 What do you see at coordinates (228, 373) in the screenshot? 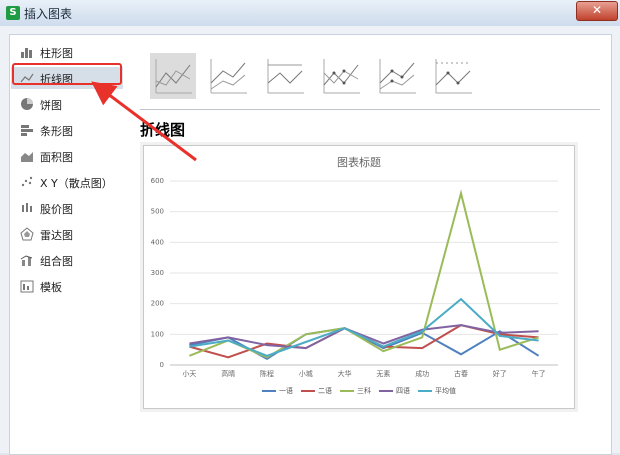
I see `x-tick-label: 高晴` at bounding box center [228, 373].